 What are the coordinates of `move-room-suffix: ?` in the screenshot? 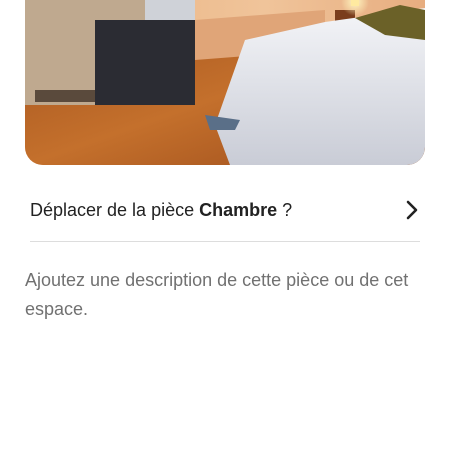 It's located at (285, 209).